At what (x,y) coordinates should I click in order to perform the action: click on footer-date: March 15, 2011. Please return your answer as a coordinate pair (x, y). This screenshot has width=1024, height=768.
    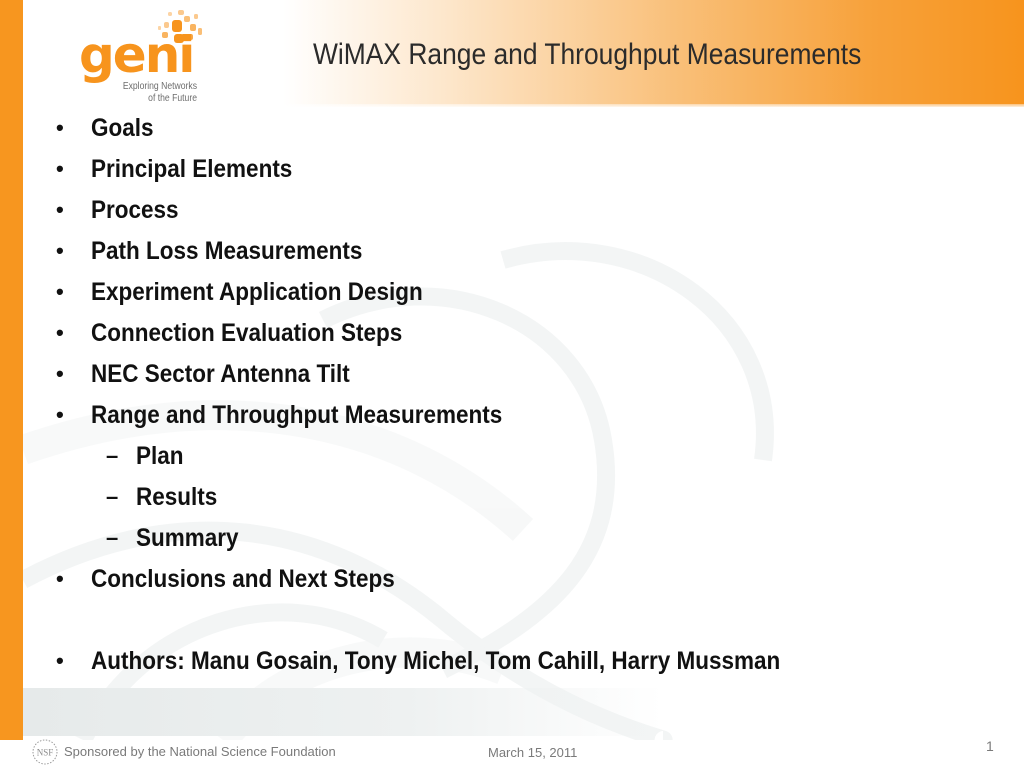
    Looking at the image, I should click on (533, 752).